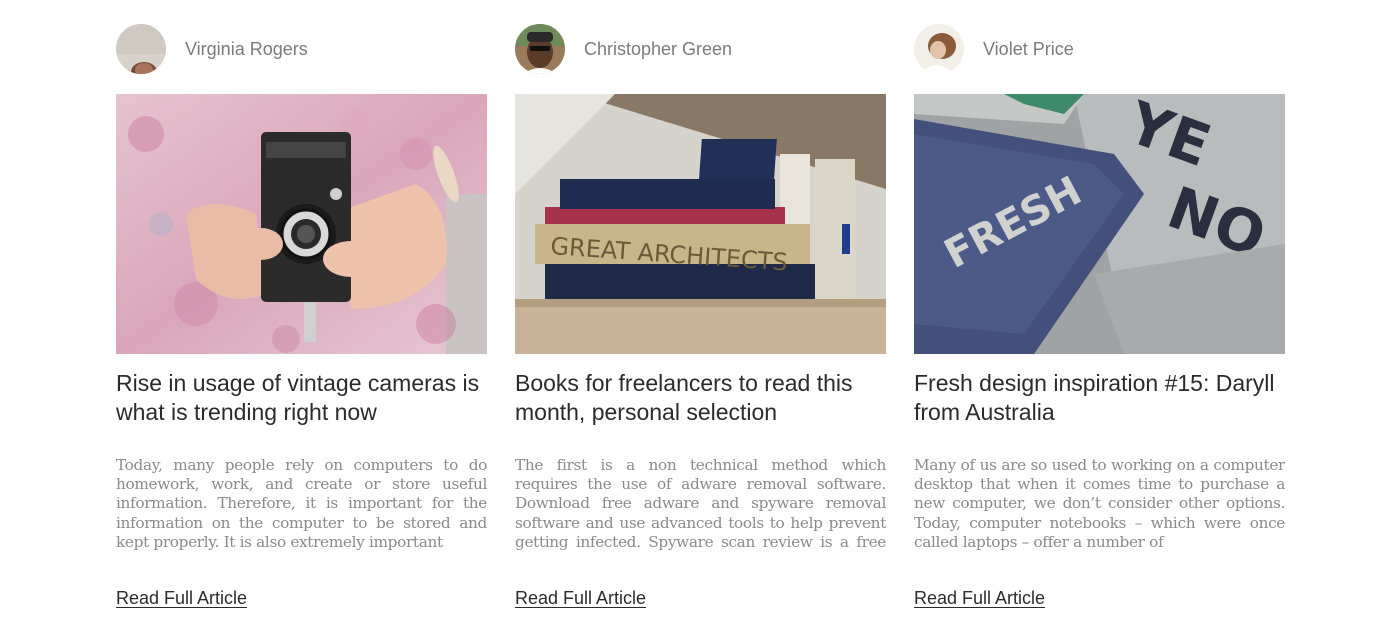 This screenshot has width=1400, height=644. Describe the element at coordinates (246, 49) in the screenshot. I see `author-name: Virginia Rogers` at that location.